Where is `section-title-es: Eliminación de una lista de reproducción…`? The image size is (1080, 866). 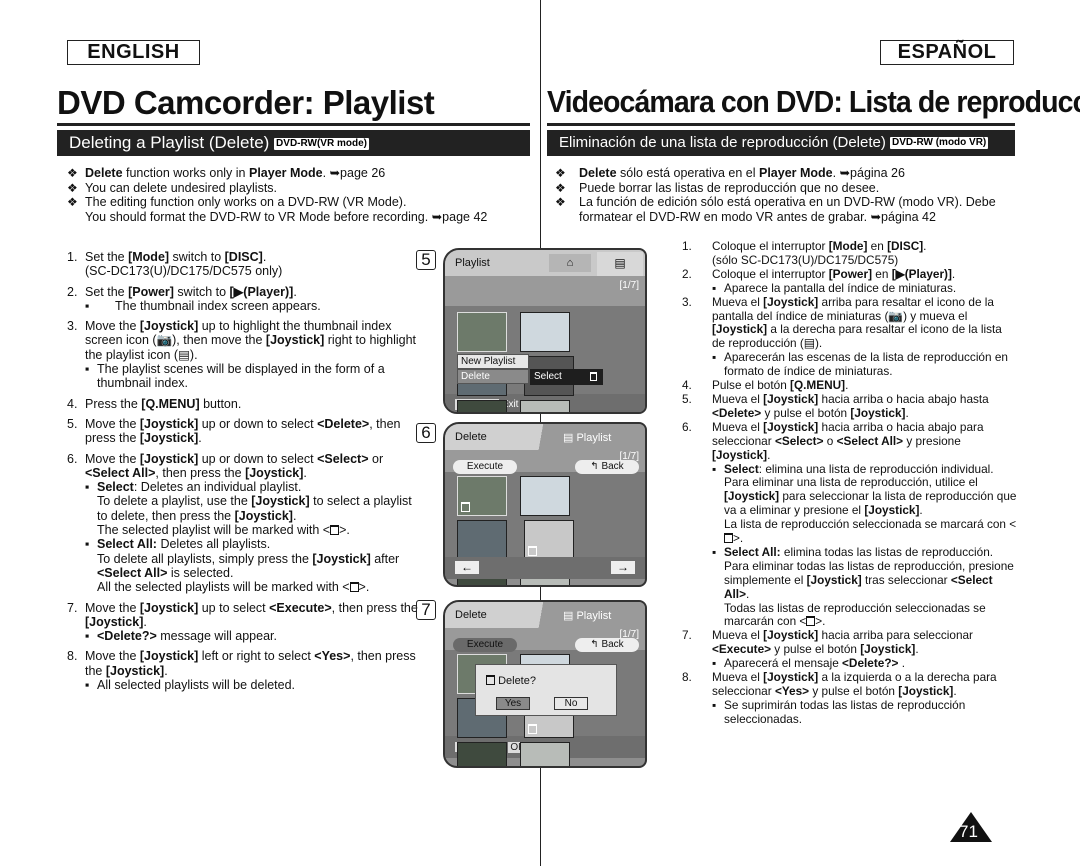
section-title-es: Eliminación de una lista de reproducción… is located at coordinates (722, 142).